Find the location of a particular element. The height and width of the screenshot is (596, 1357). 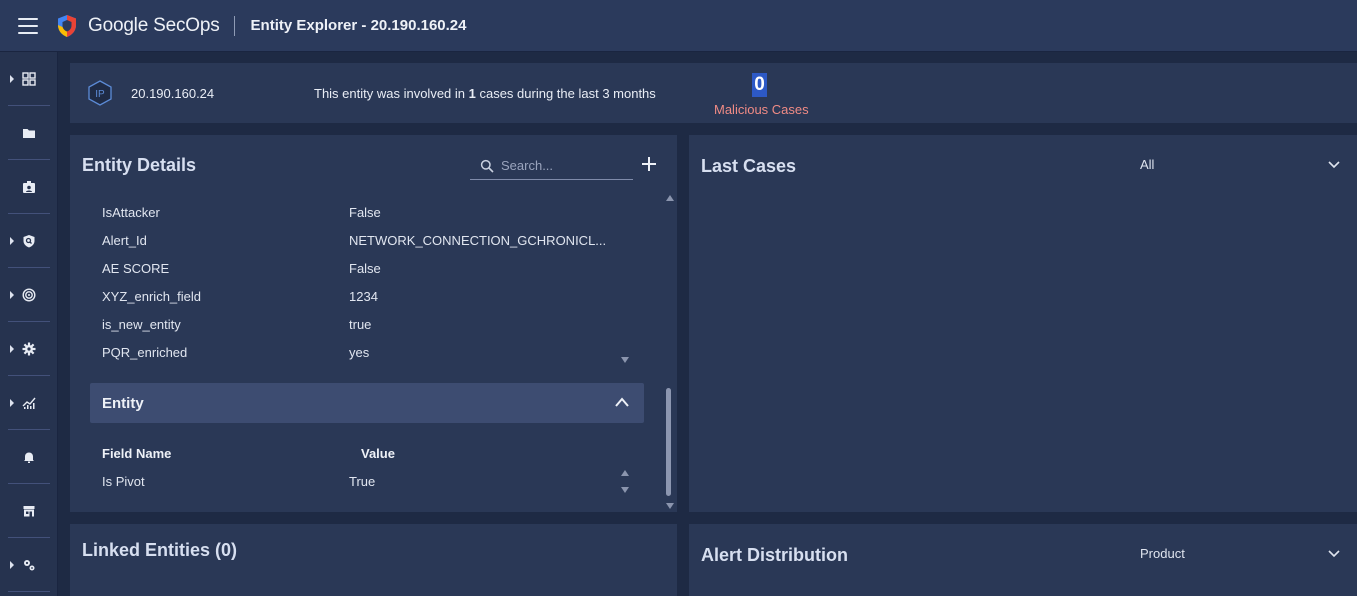

search-input is located at coordinates (561, 165).